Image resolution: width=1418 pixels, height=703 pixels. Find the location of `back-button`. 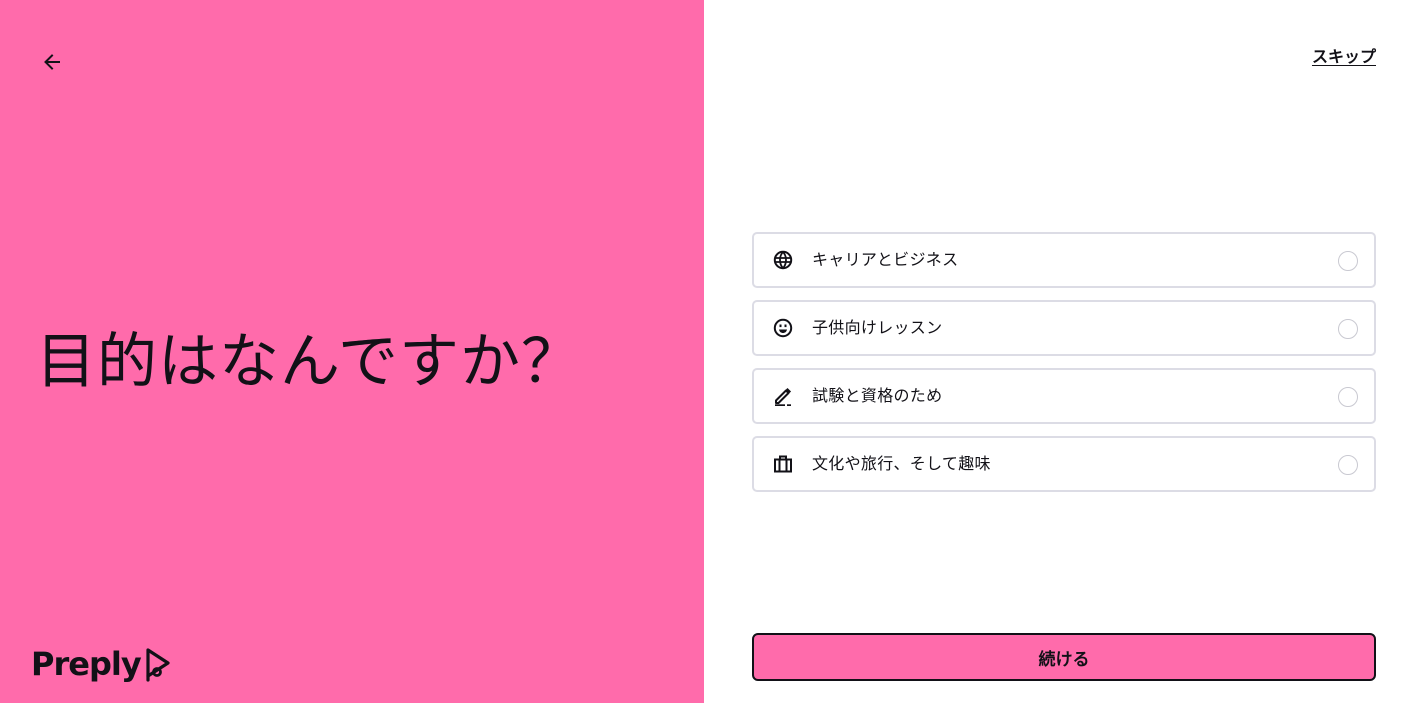

back-button is located at coordinates (52, 62).